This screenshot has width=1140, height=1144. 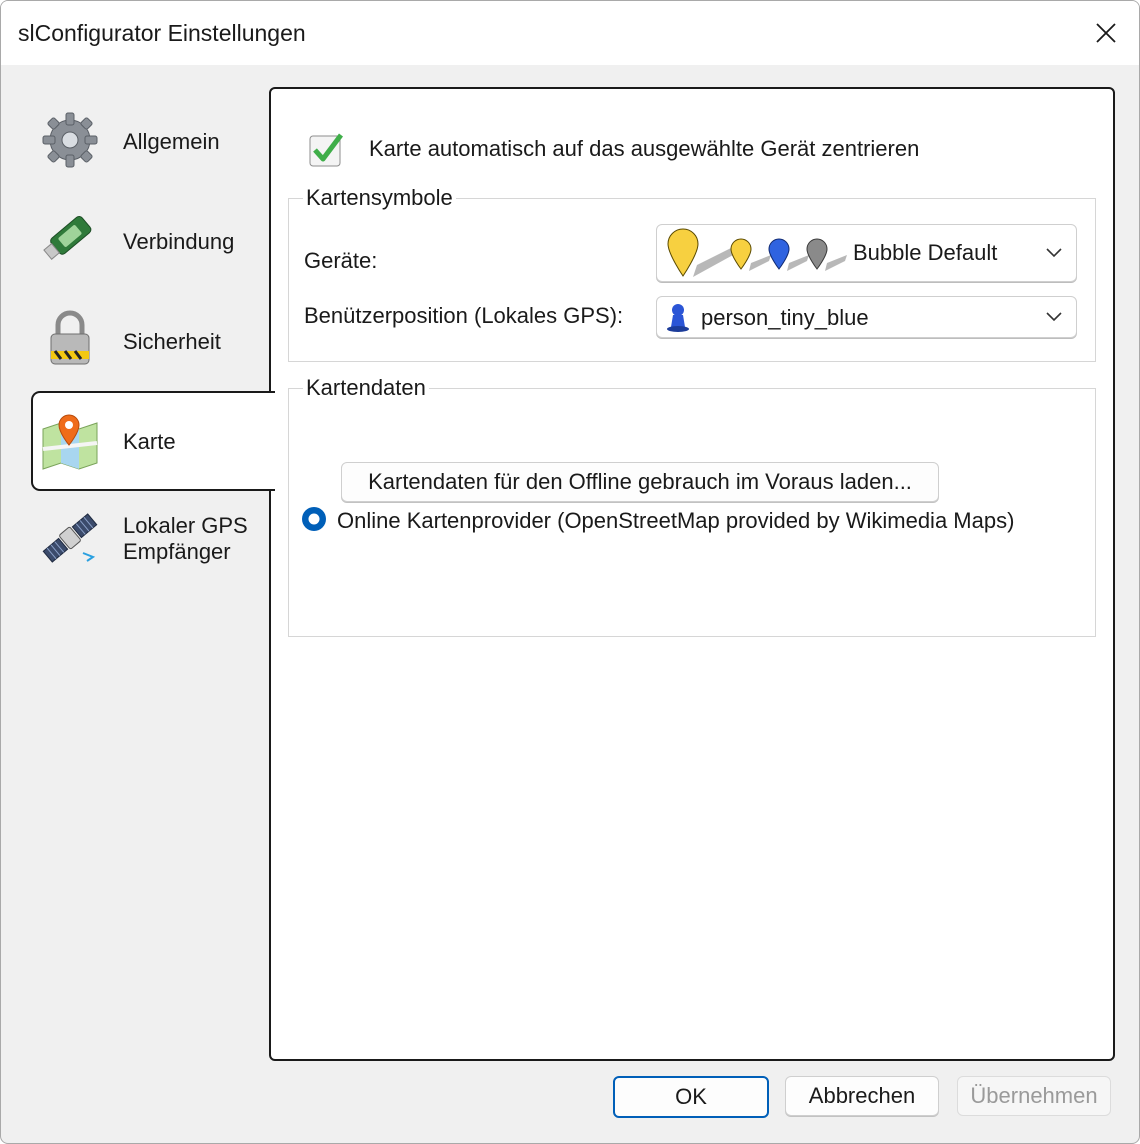 I want to click on geraete-value: Bubble Default, so click(x=925, y=252).